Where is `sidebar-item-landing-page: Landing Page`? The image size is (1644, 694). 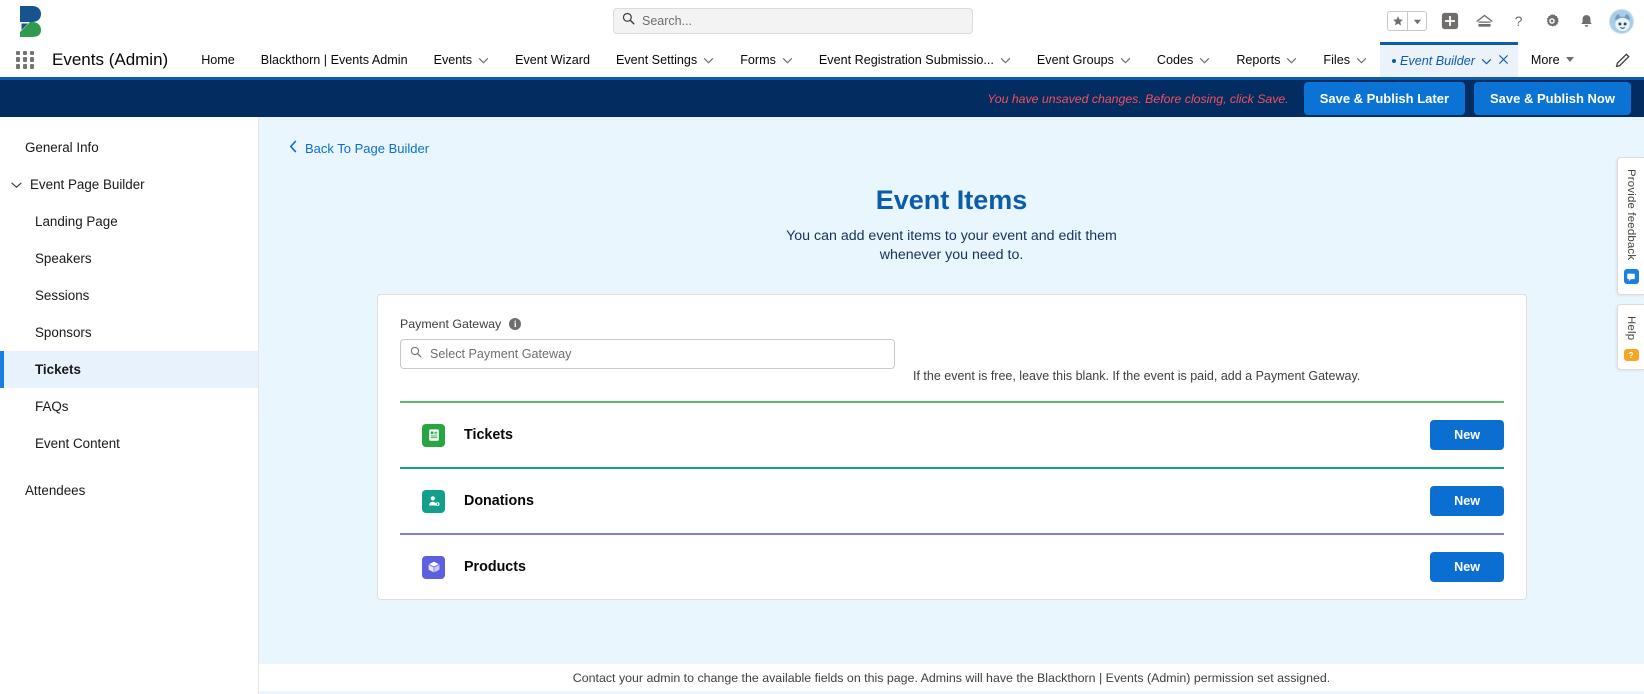
sidebar-item-landing-page: Landing Page is located at coordinates (129, 221).